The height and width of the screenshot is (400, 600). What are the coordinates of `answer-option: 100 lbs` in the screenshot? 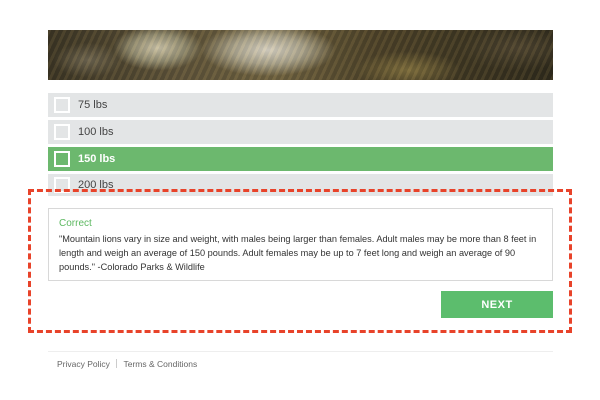 It's located at (300, 132).